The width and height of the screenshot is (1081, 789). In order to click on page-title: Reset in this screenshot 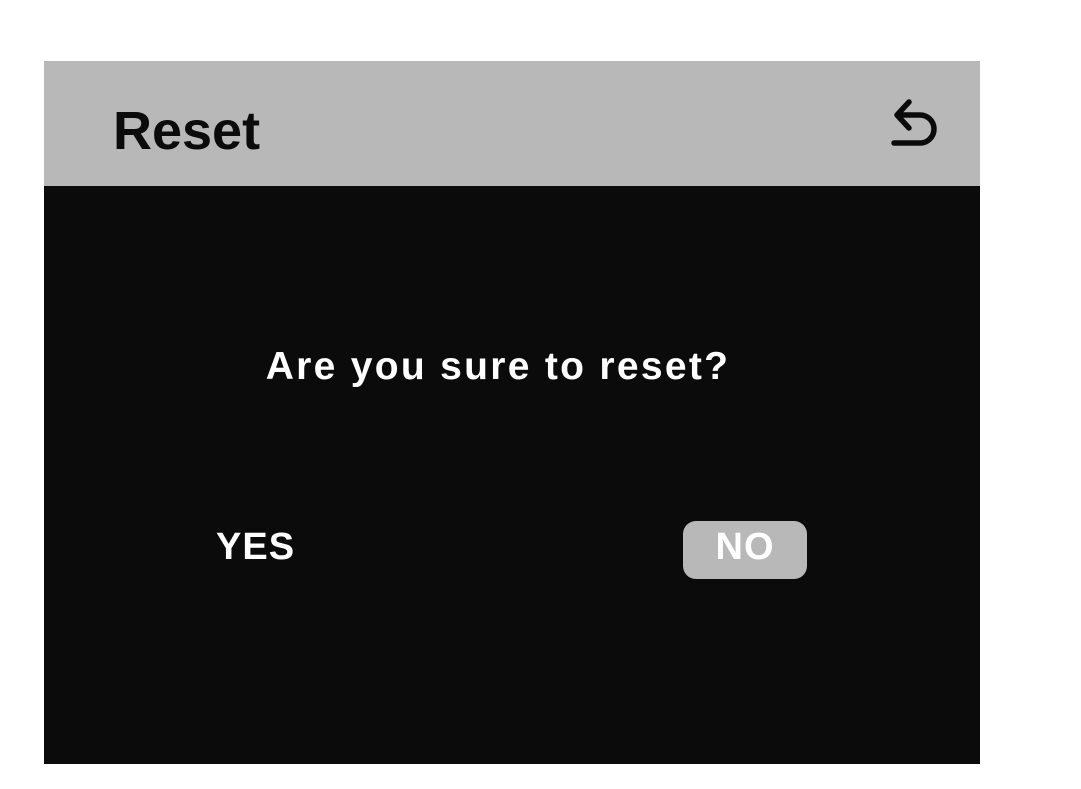, I will do `click(187, 131)`.